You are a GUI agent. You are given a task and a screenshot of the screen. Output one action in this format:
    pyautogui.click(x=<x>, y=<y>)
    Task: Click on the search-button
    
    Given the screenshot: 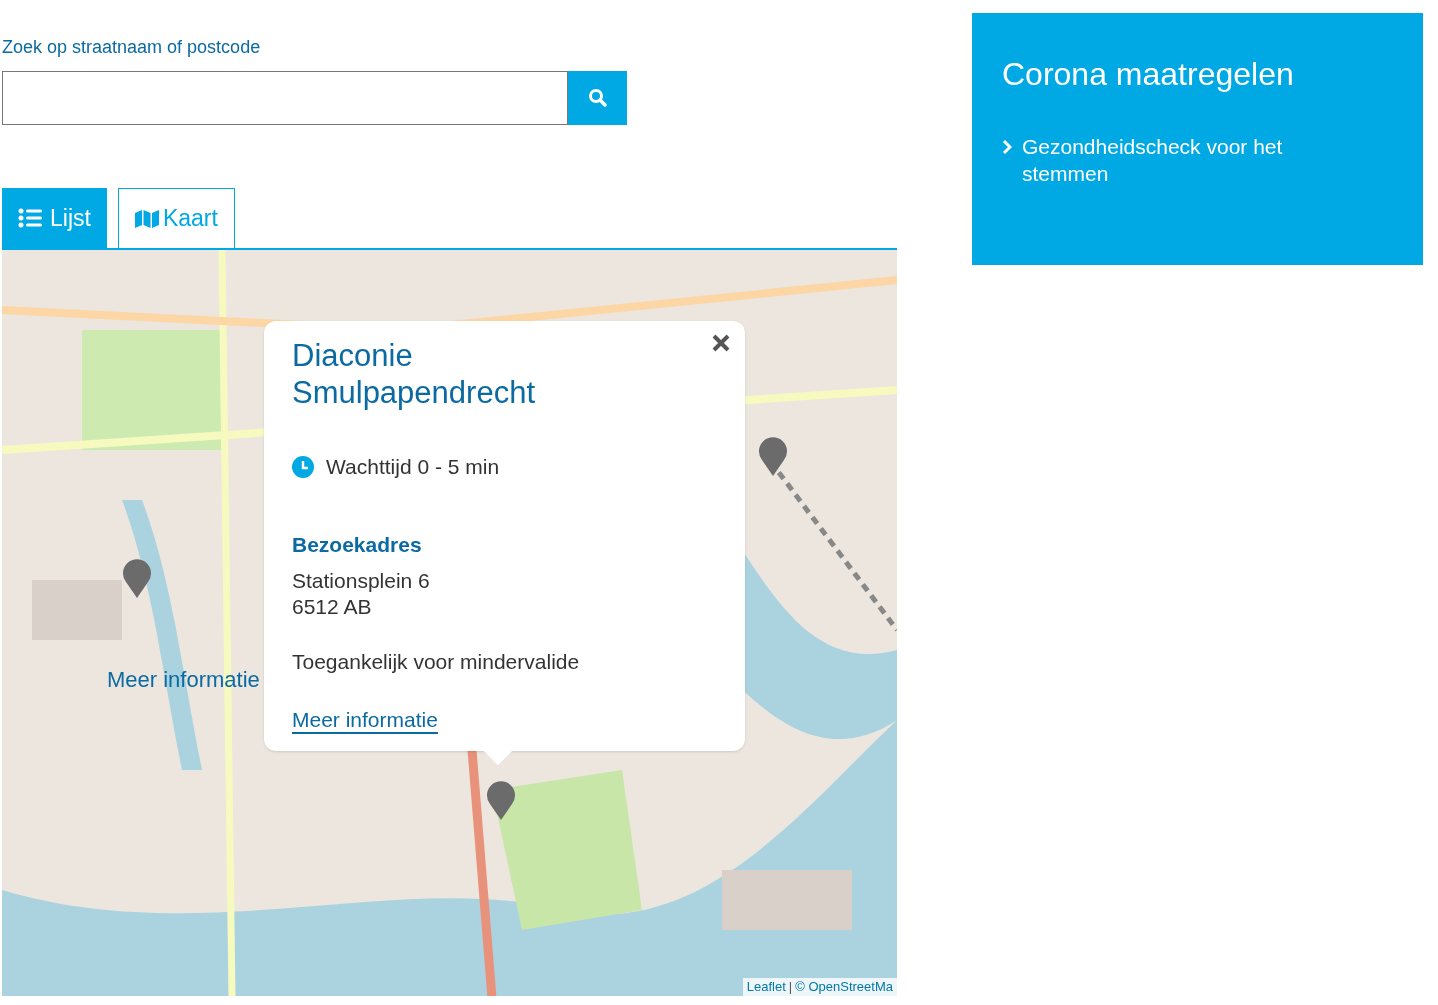 What is the action you would take?
    pyautogui.click(x=597, y=98)
    